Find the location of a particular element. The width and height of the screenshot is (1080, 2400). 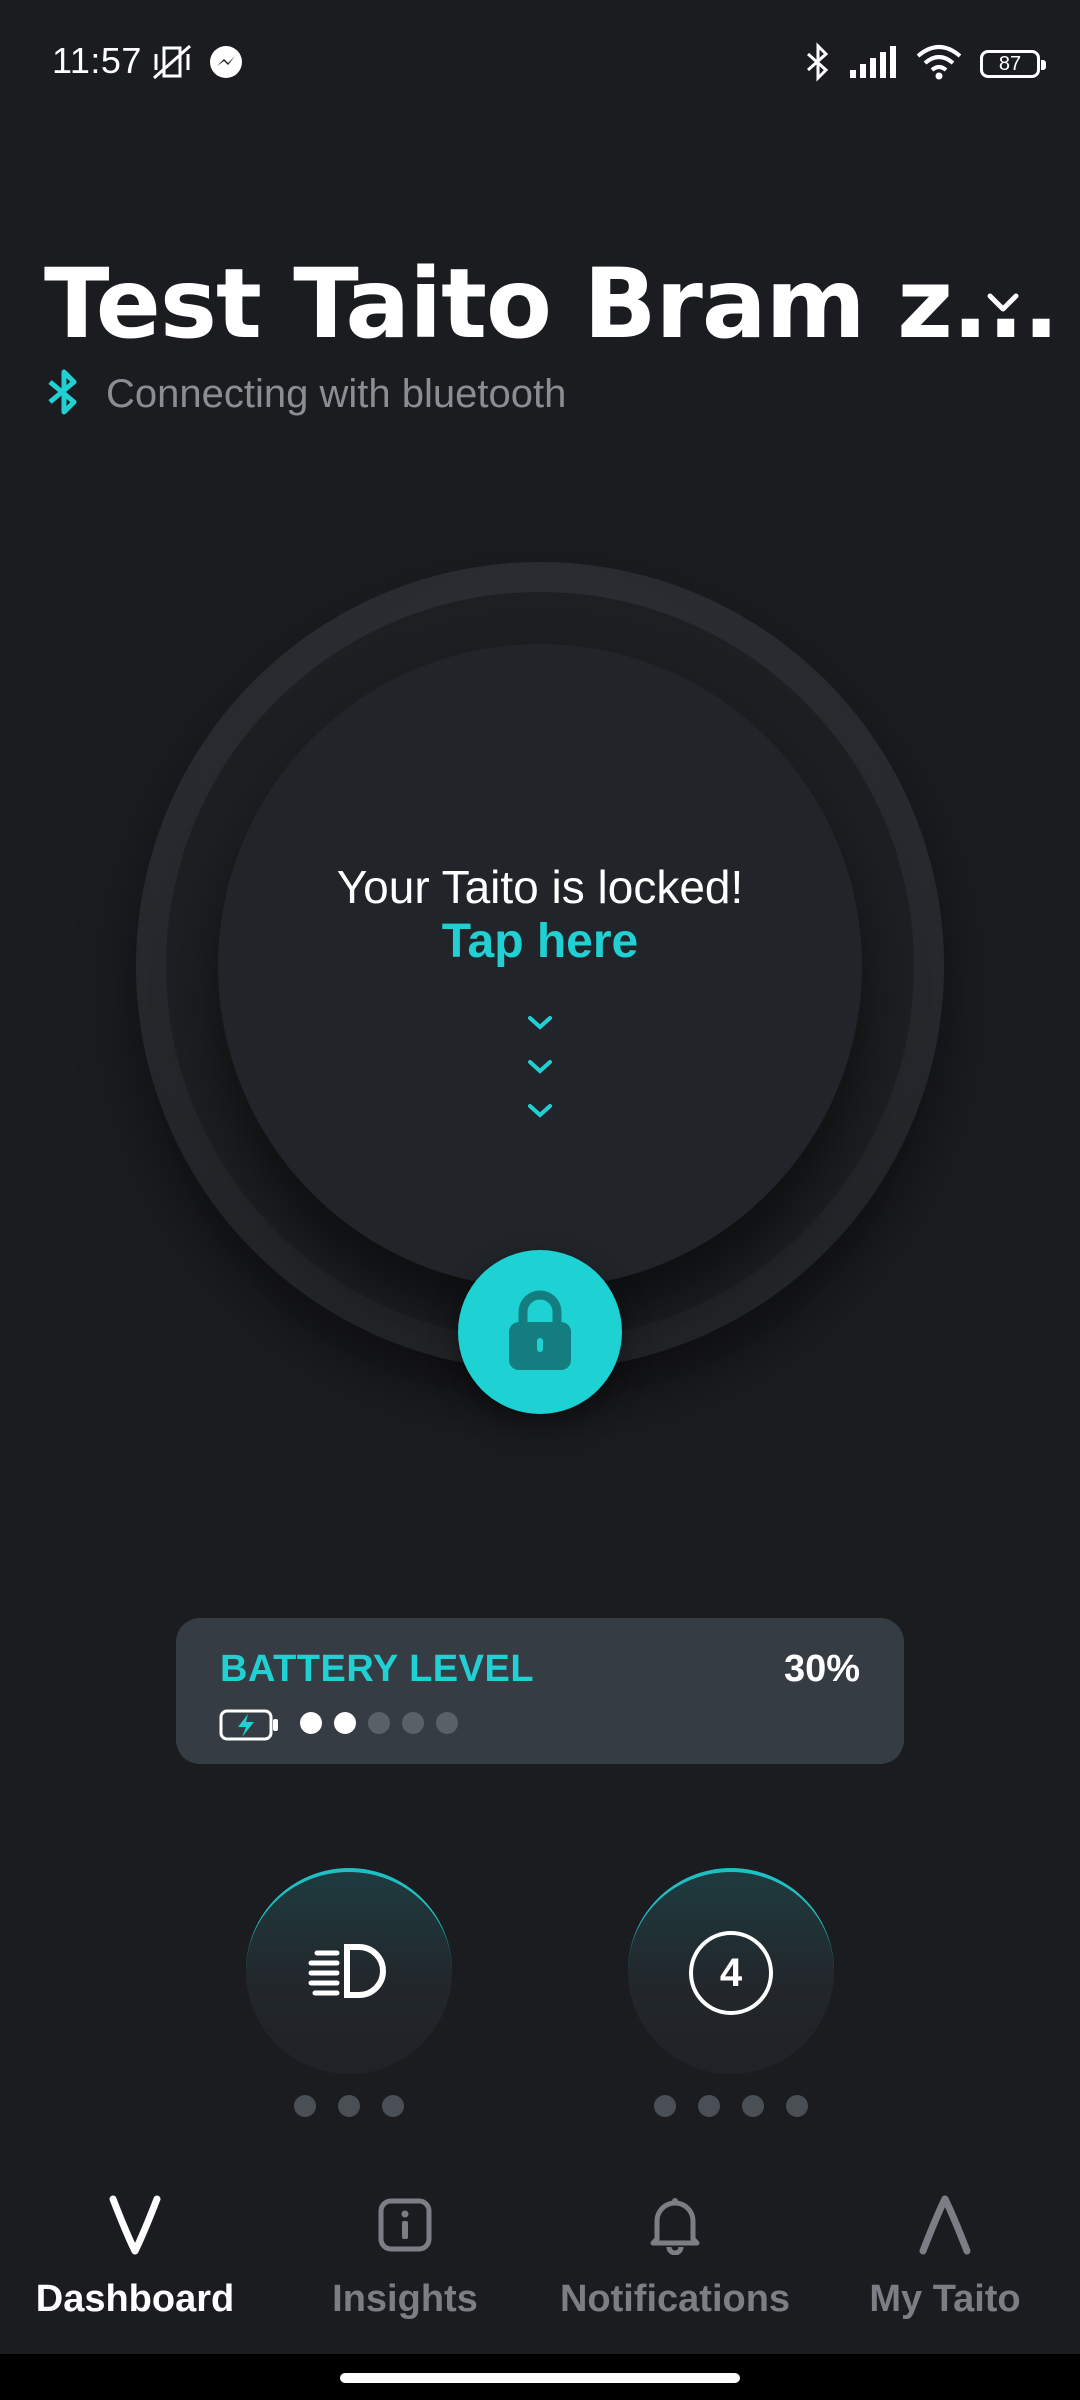

wifi-icon is located at coordinates (939, 64).